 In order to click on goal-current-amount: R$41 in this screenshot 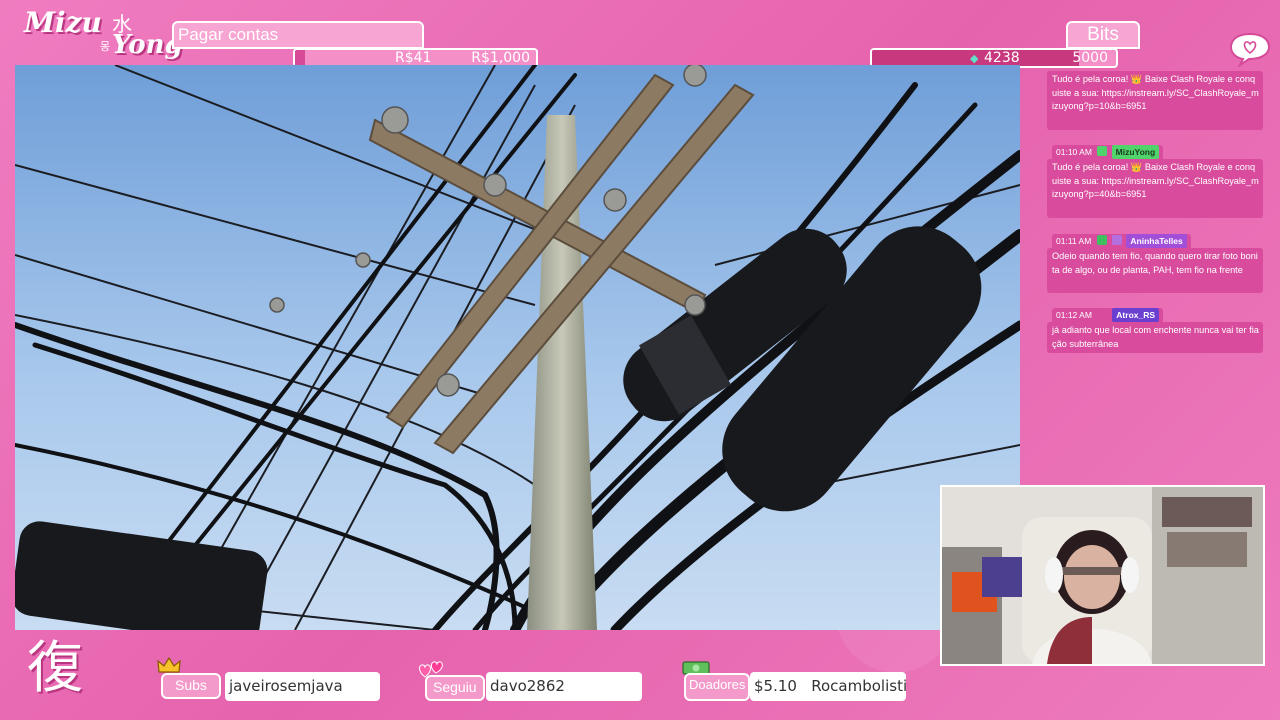, I will do `click(413, 58)`.